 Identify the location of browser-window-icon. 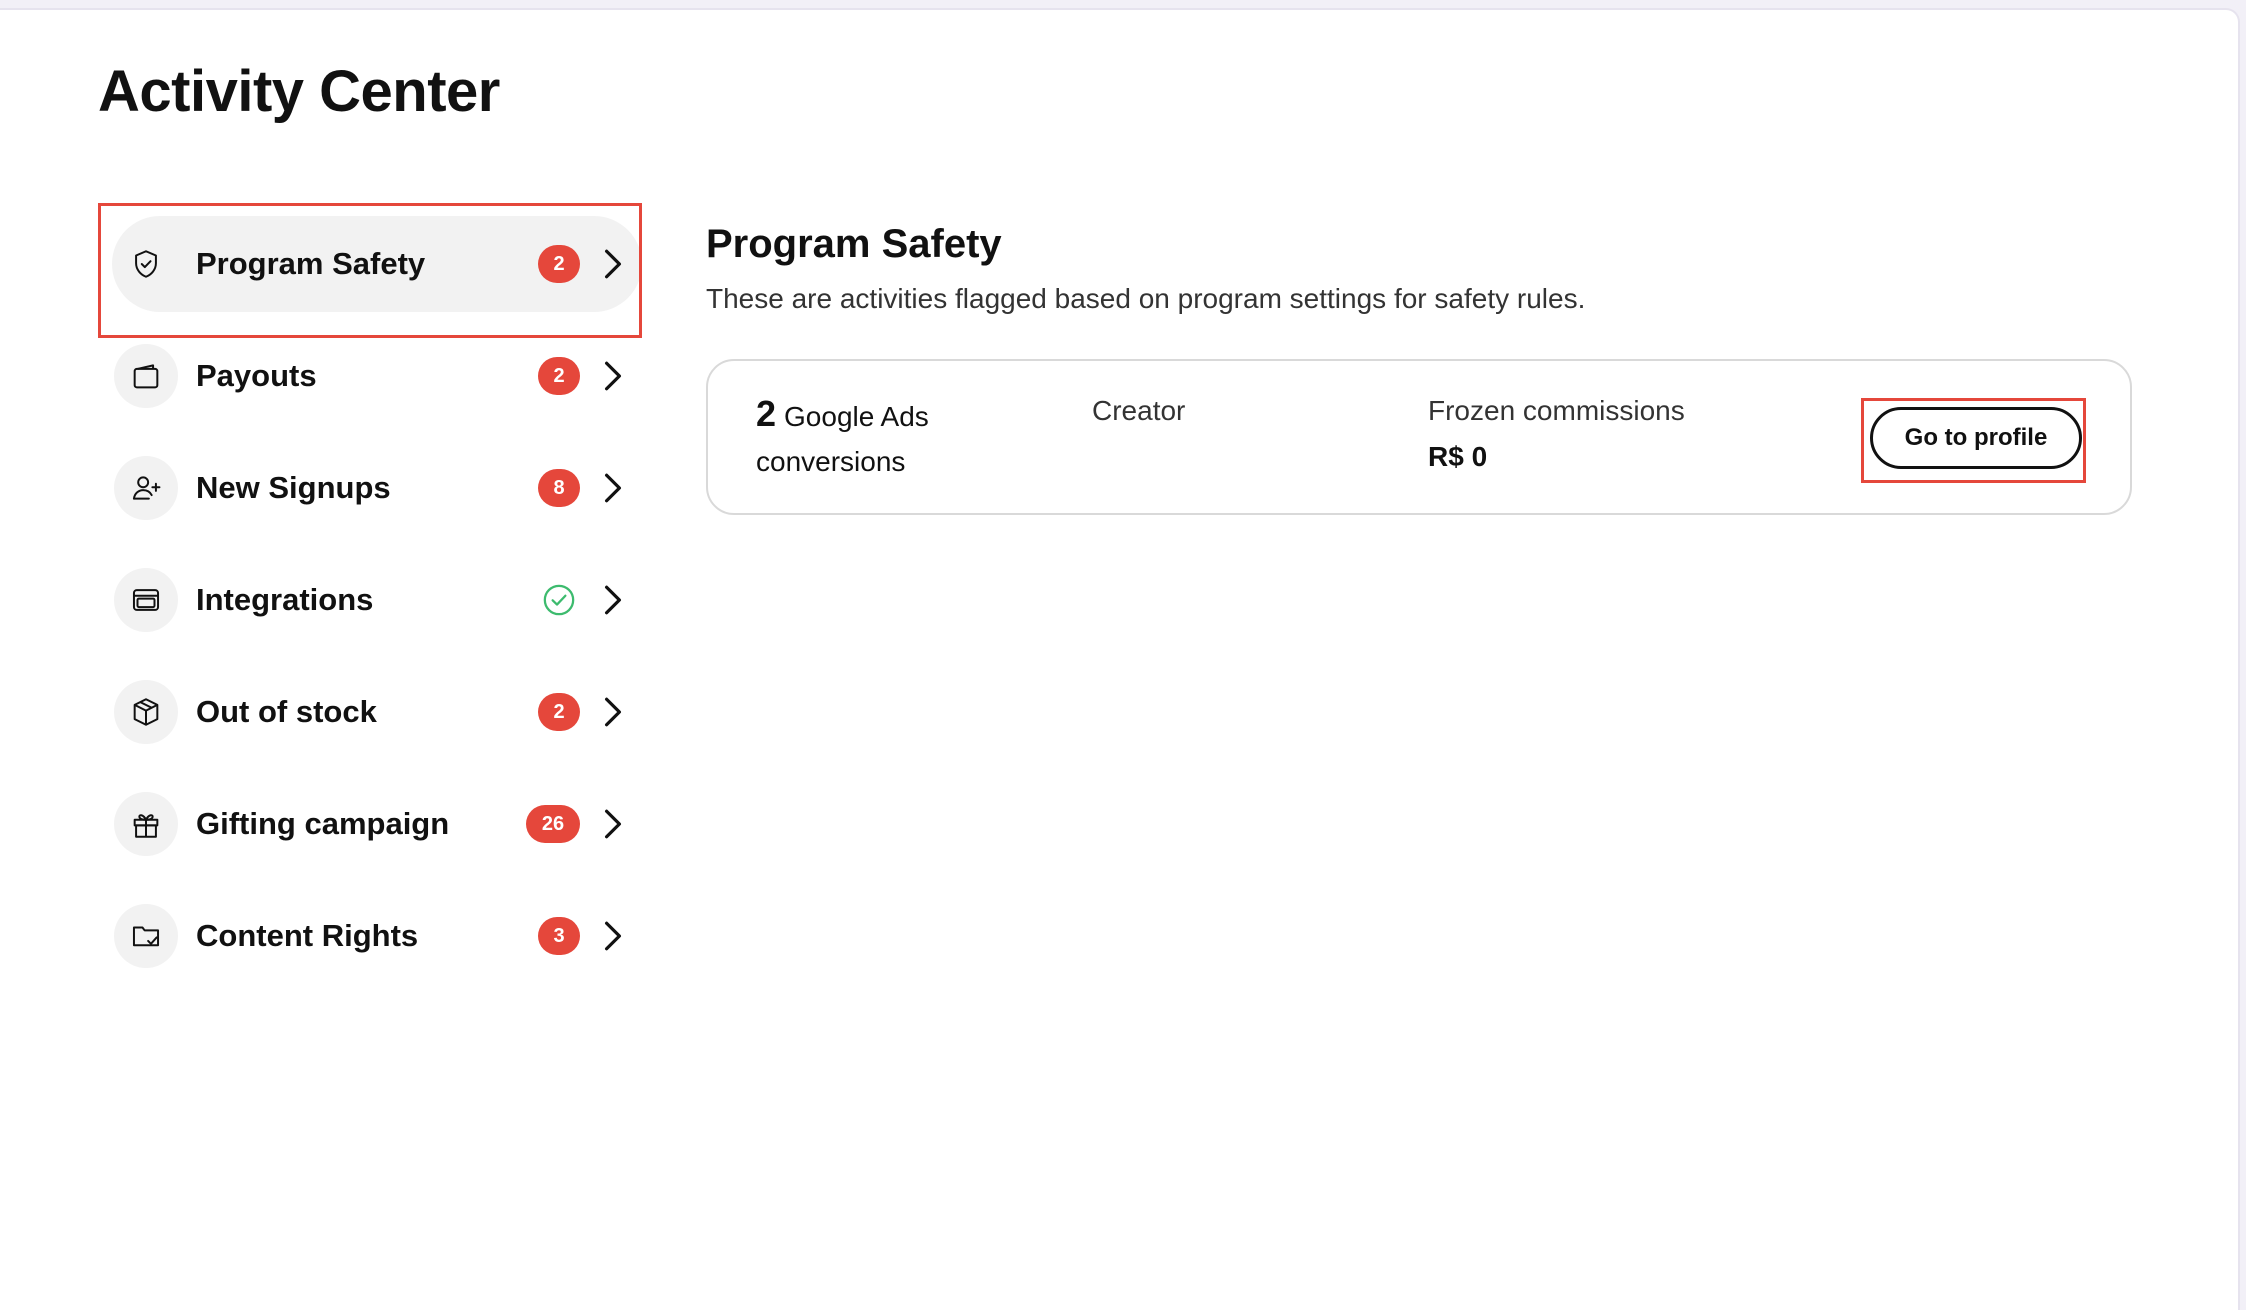
(146, 600).